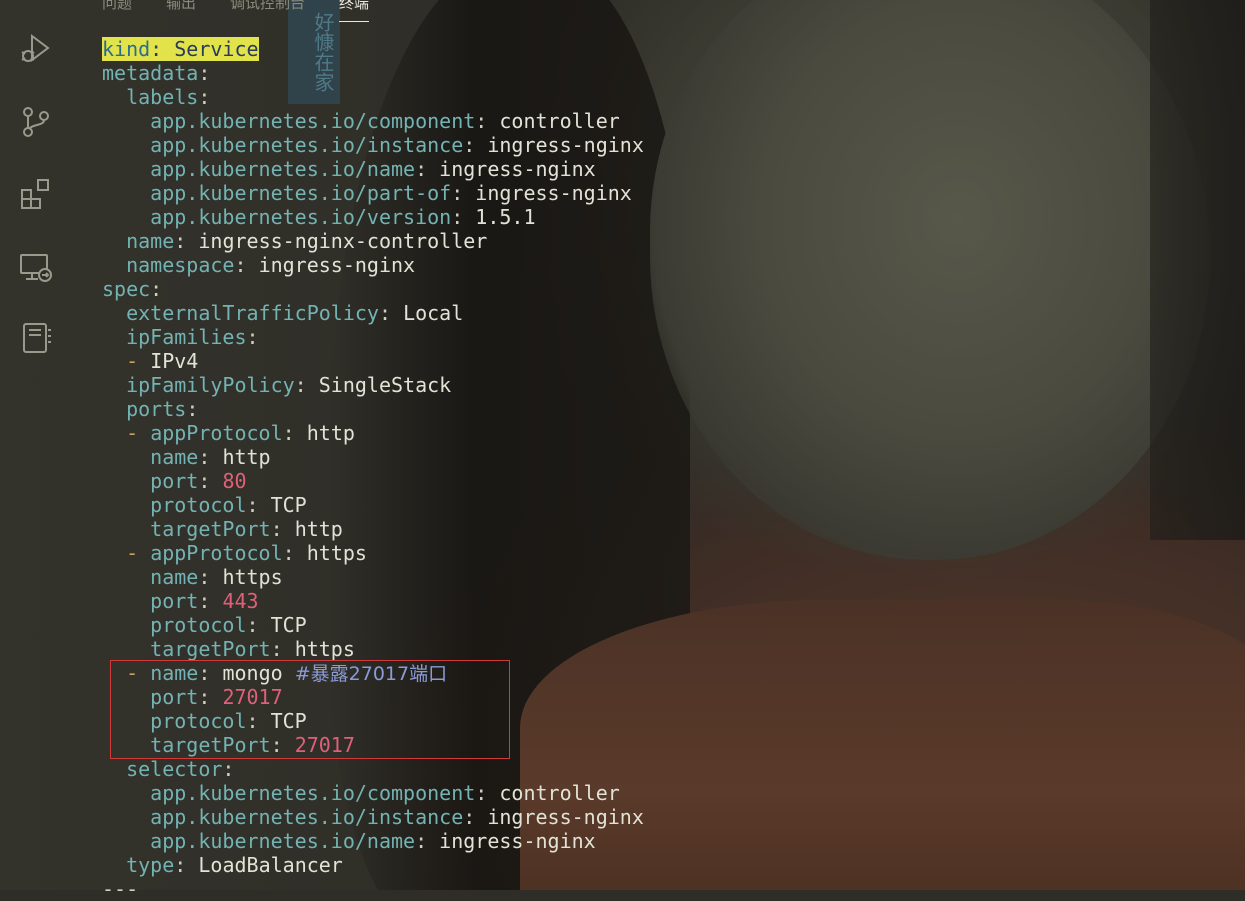 The height and width of the screenshot is (901, 1245). Describe the element at coordinates (234, 481) in the screenshot. I see `yaml-value: 80` at that location.